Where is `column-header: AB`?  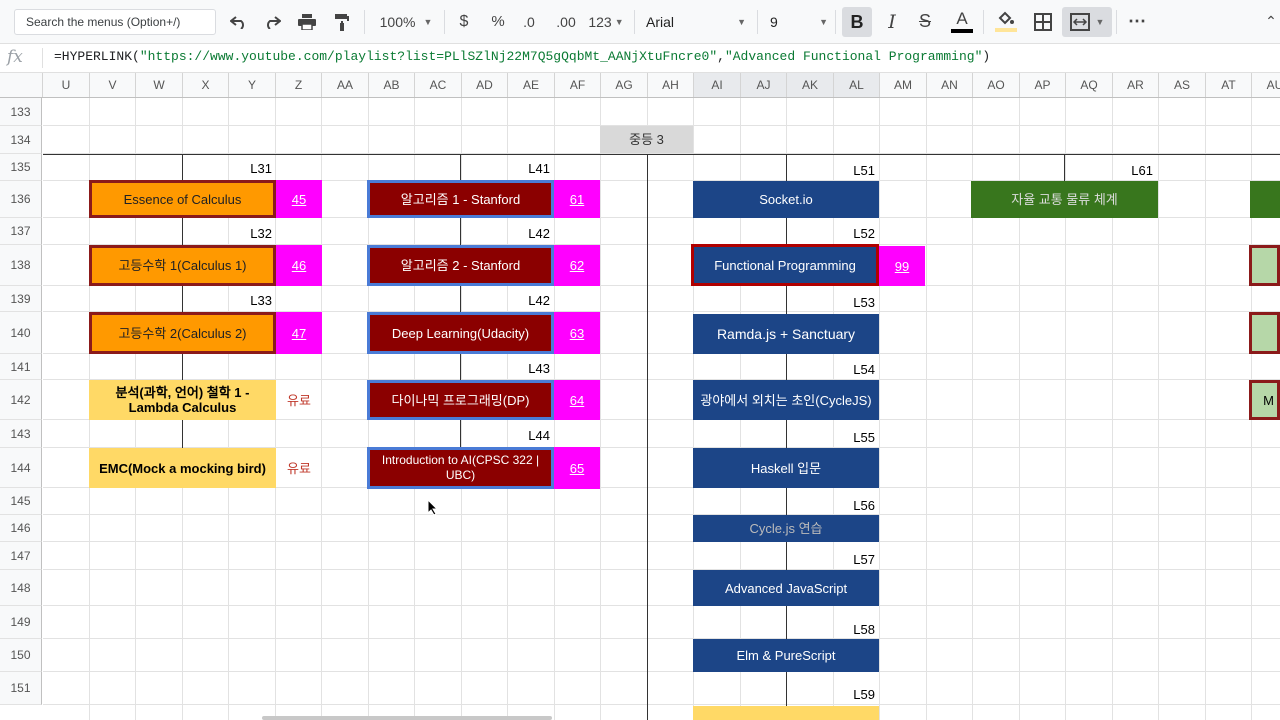
column-header: AB is located at coordinates (392, 85).